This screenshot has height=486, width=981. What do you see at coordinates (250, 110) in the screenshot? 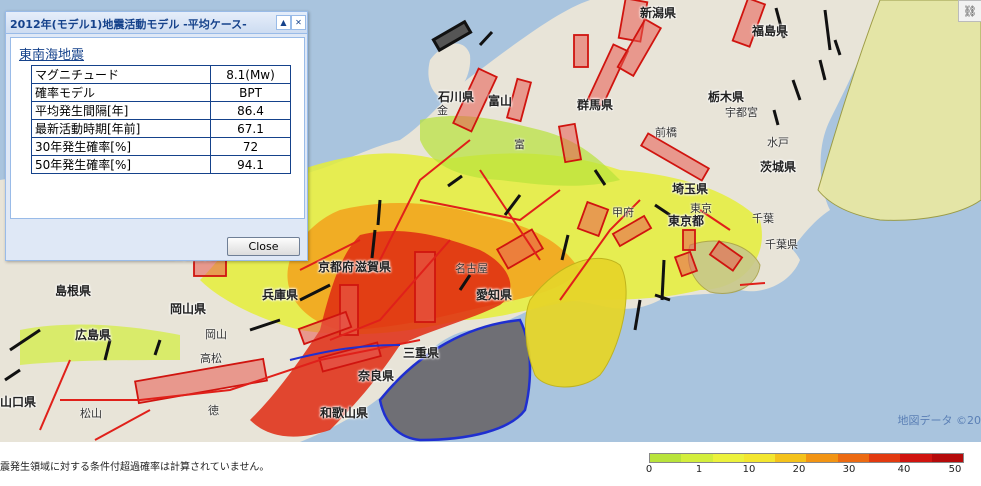
I see `row-value: 86.4` at bounding box center [250, 110].